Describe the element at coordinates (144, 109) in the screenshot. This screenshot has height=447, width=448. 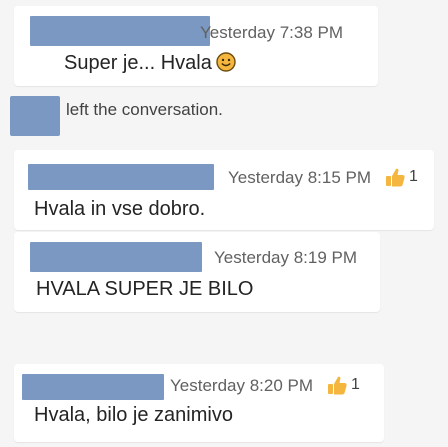
I see `system-event-text: left the conversation.` at that location.